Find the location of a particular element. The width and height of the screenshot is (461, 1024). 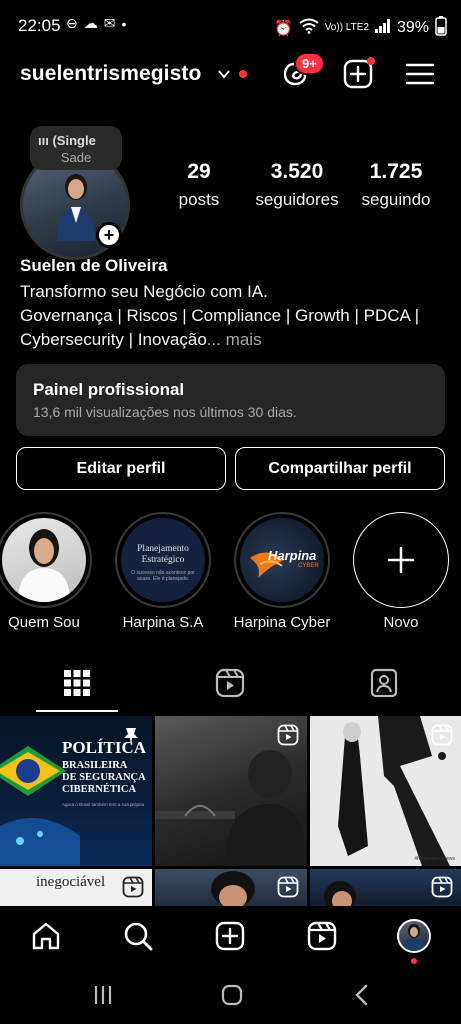

stat-posts: 29 posts is located at coordinates (199, 185).